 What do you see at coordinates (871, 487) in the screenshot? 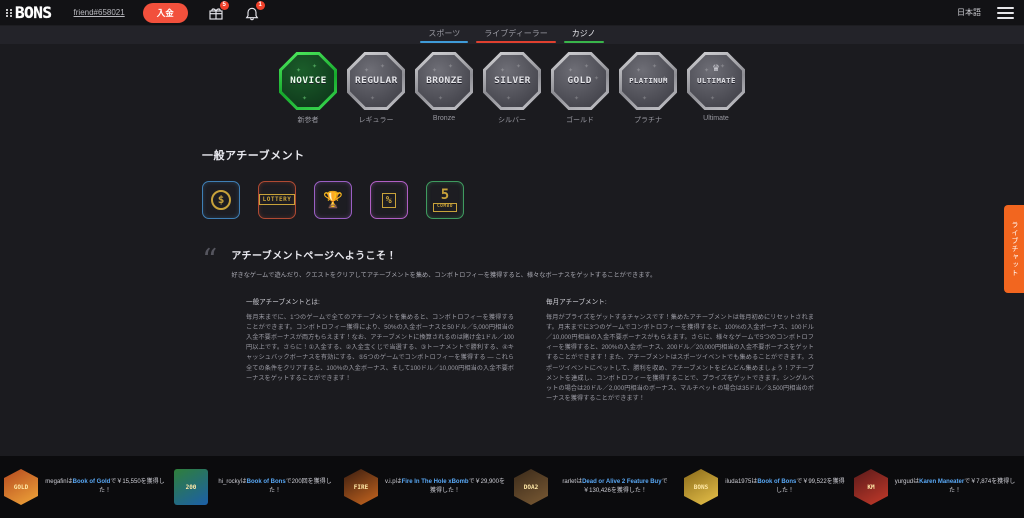
I see `winner-game-thumbnail: KM` at bounding box center [871, 487].